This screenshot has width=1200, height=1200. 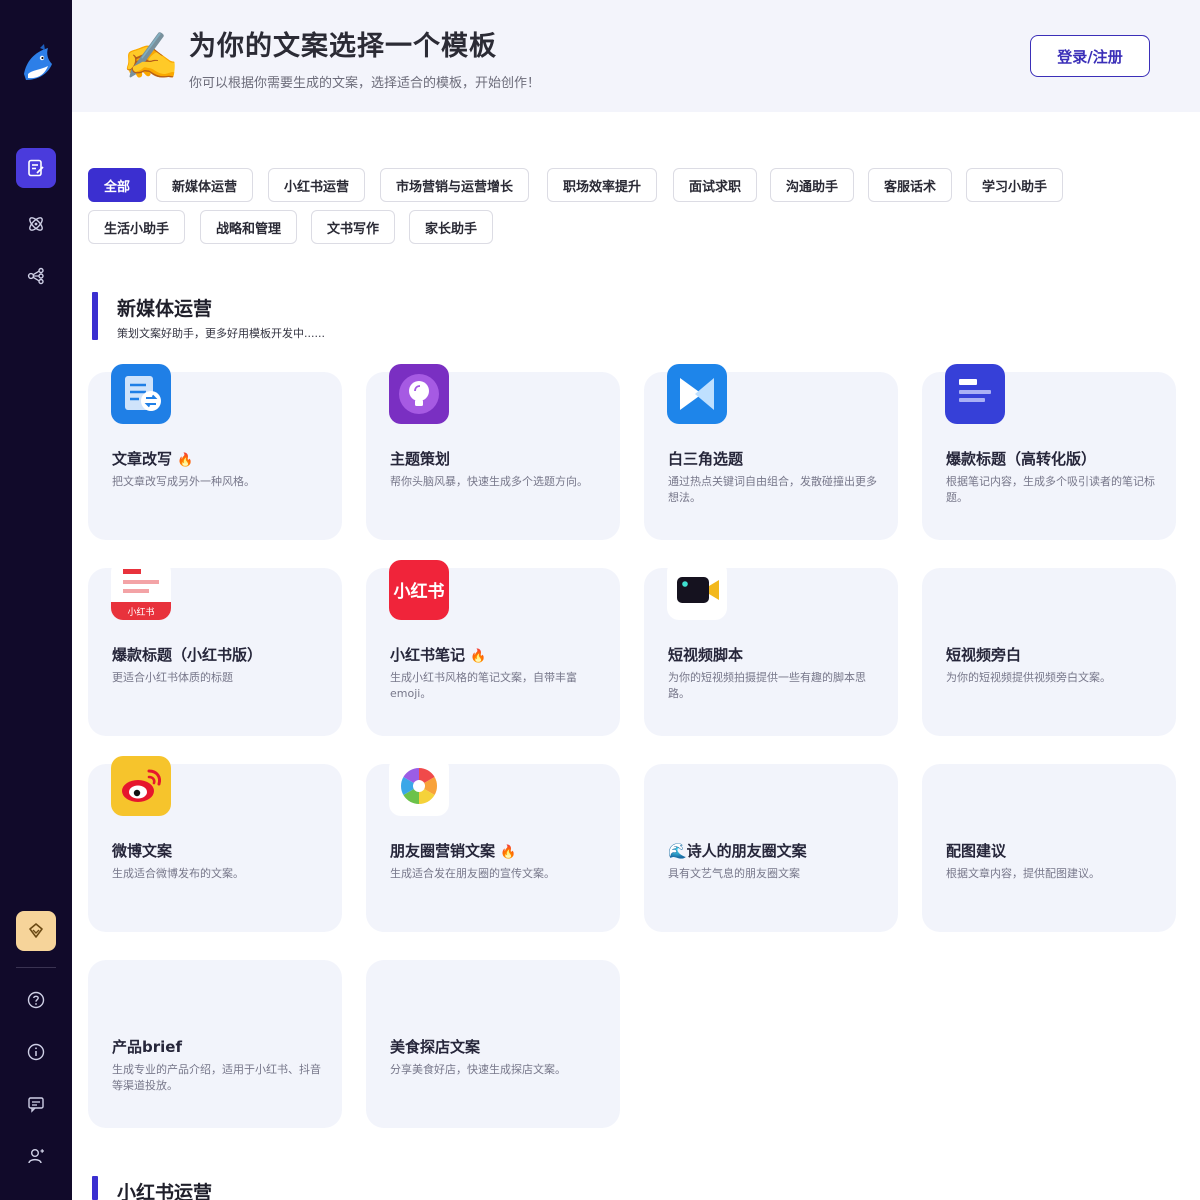 I want to click on headline-icon, so click(x=975, y=394).